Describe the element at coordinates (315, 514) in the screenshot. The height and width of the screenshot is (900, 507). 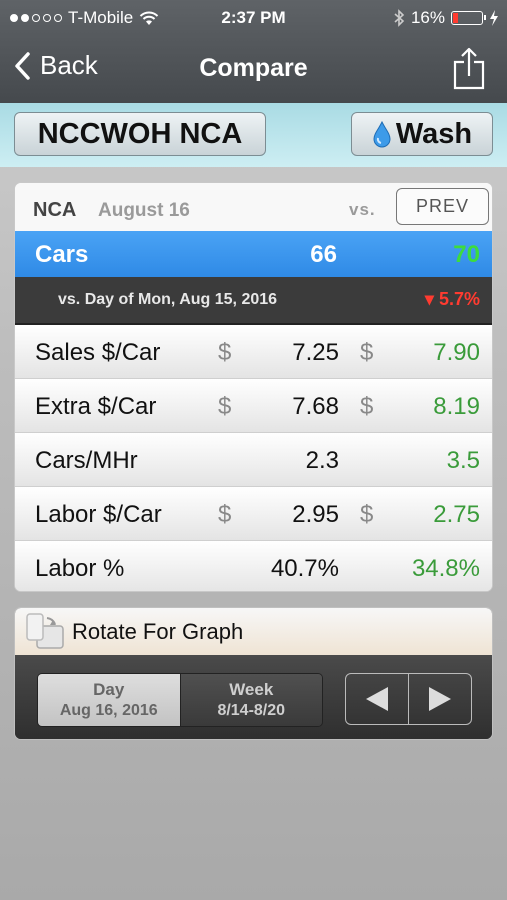
I see `metric-current: 2.95` at that location.